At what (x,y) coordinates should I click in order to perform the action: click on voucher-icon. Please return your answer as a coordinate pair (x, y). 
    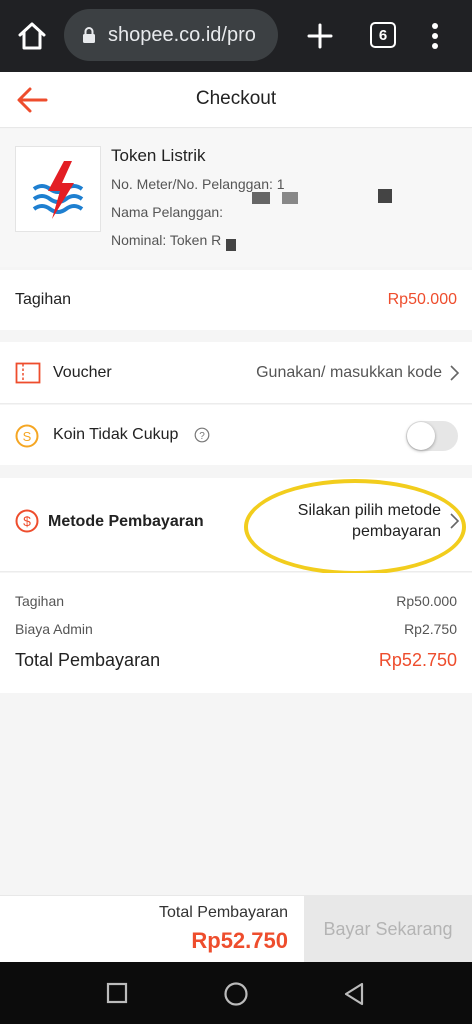
    Looking at the image, I should click on (28, 373).